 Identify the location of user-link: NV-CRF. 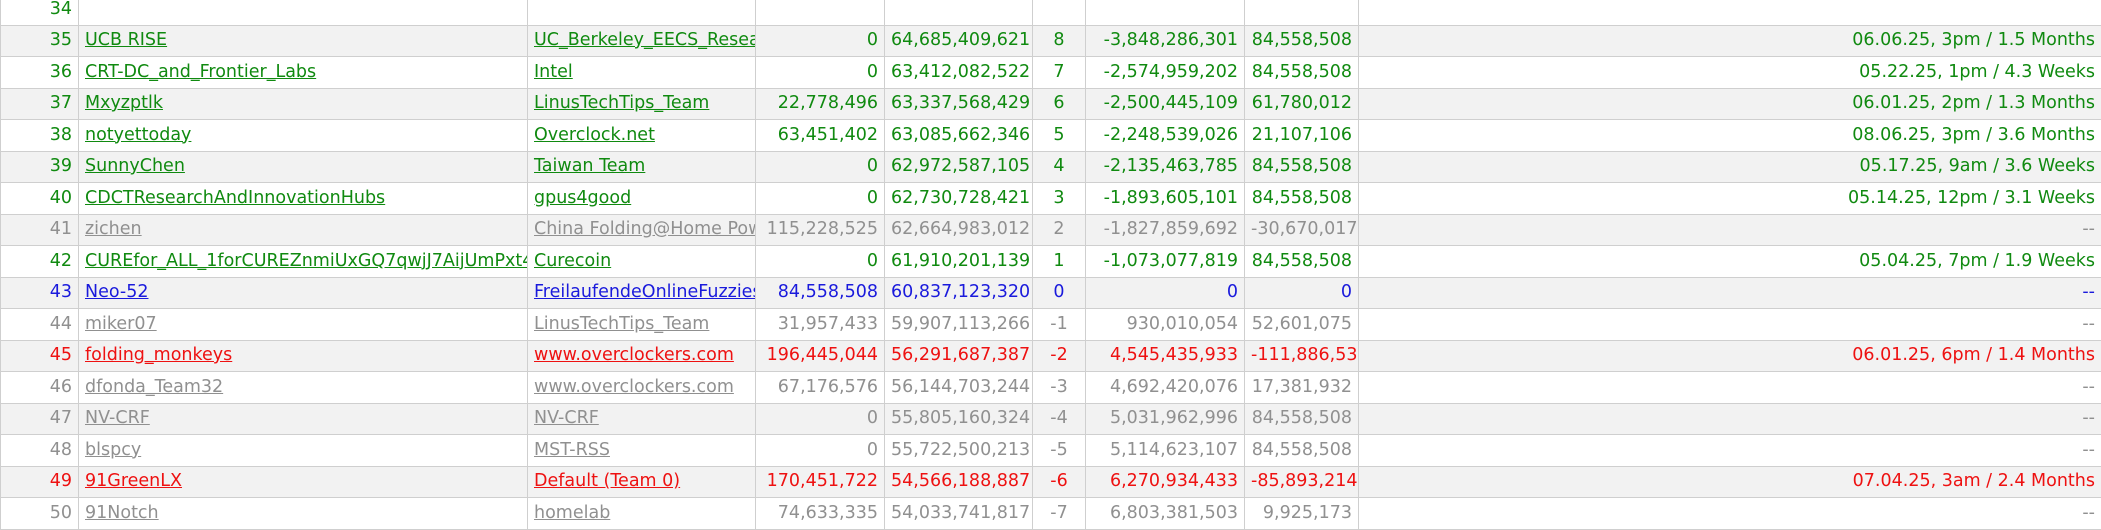
(117, 418).